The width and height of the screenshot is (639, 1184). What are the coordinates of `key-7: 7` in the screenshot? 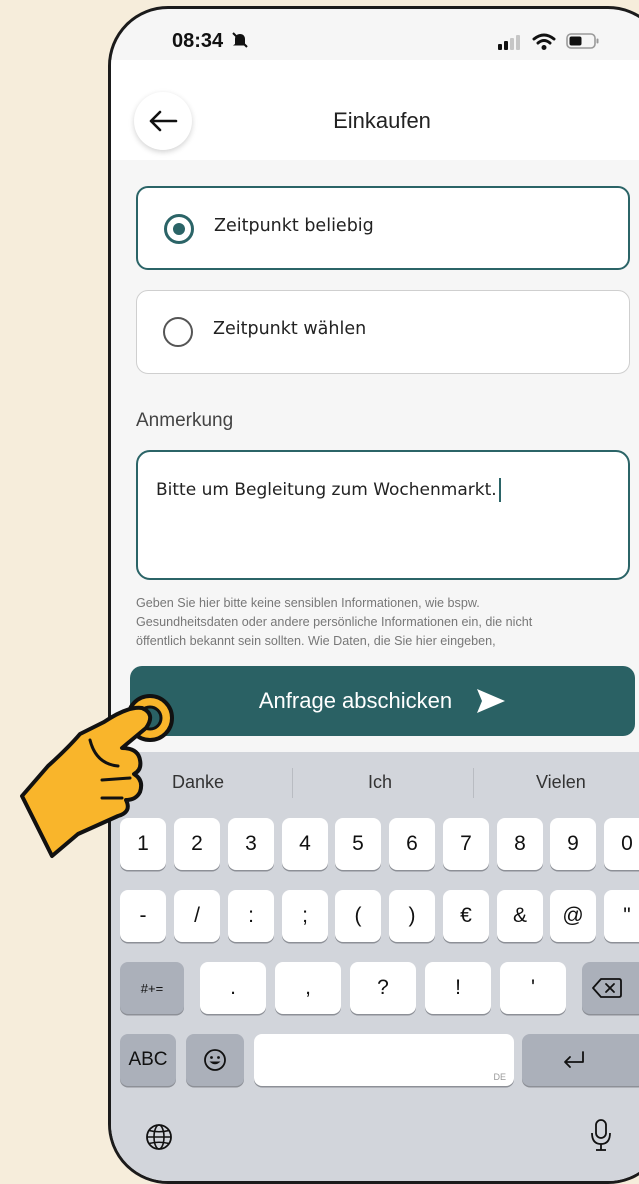 It's located at (466, 844).